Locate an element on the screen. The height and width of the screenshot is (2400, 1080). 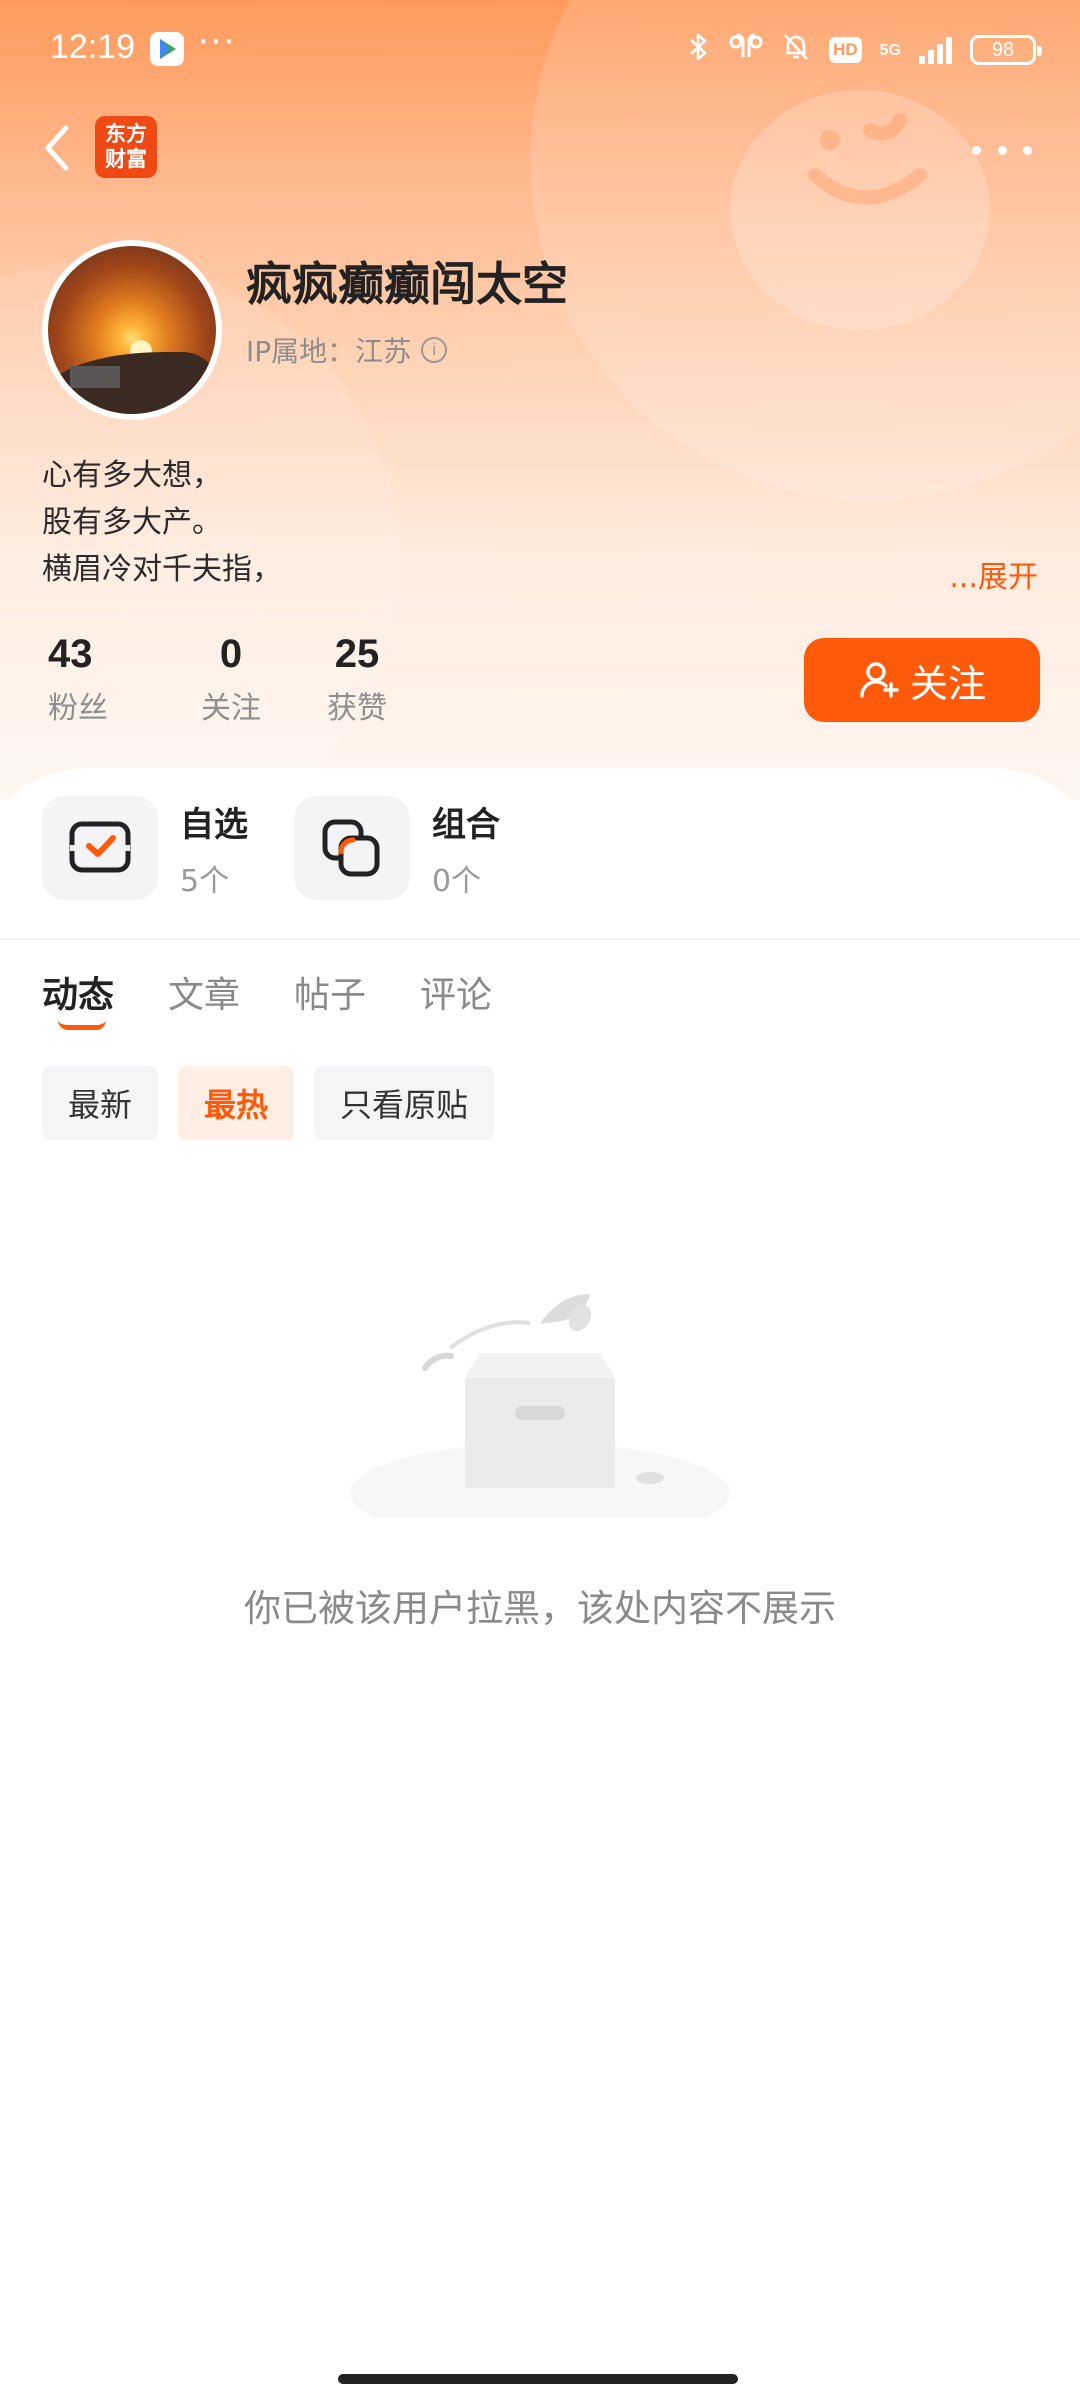
bio-line: 横眉冷对千夫指， is located at coordinates (162, 569).